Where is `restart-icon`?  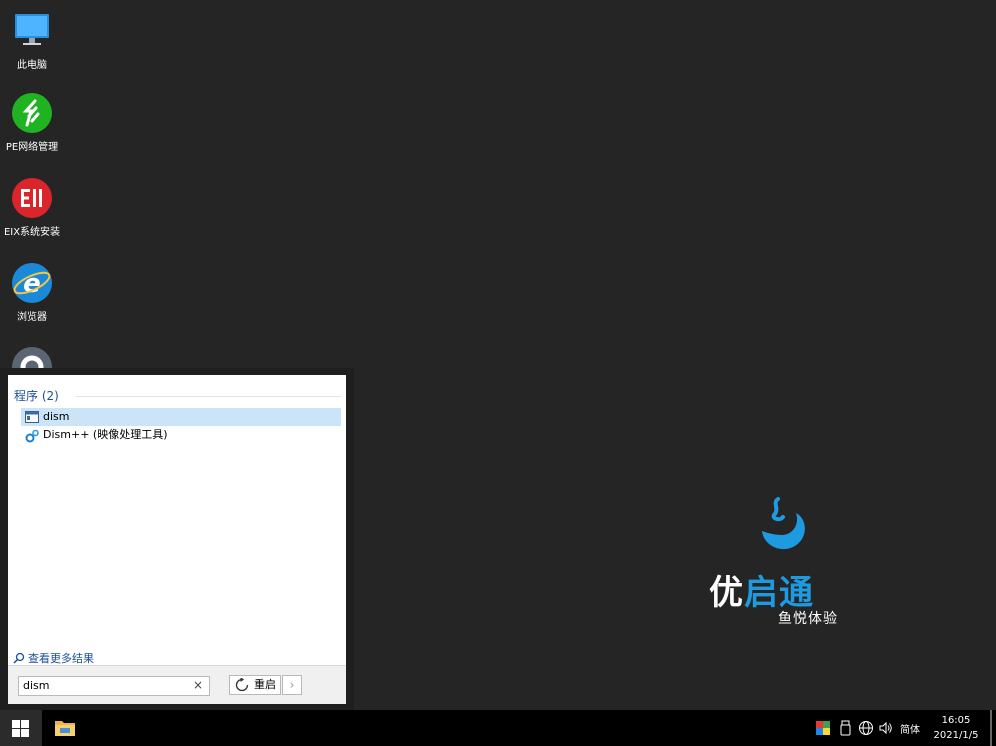 restart-icon is located at coordinates (242, 684).